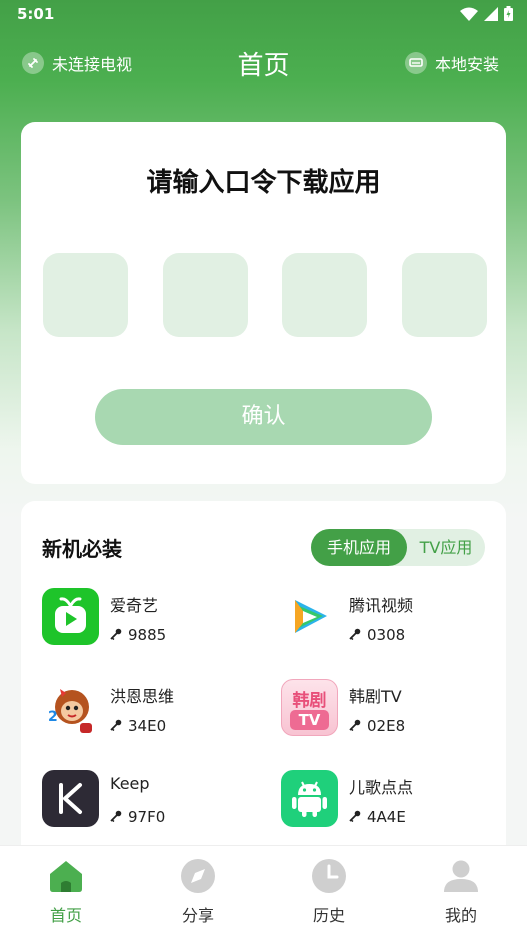 This screenshot has width=527, height=937. Describe the element at coordinates (263, 63) in the screenshot. I see `app-header: 未连接电视 首页 本地安装` at that location.